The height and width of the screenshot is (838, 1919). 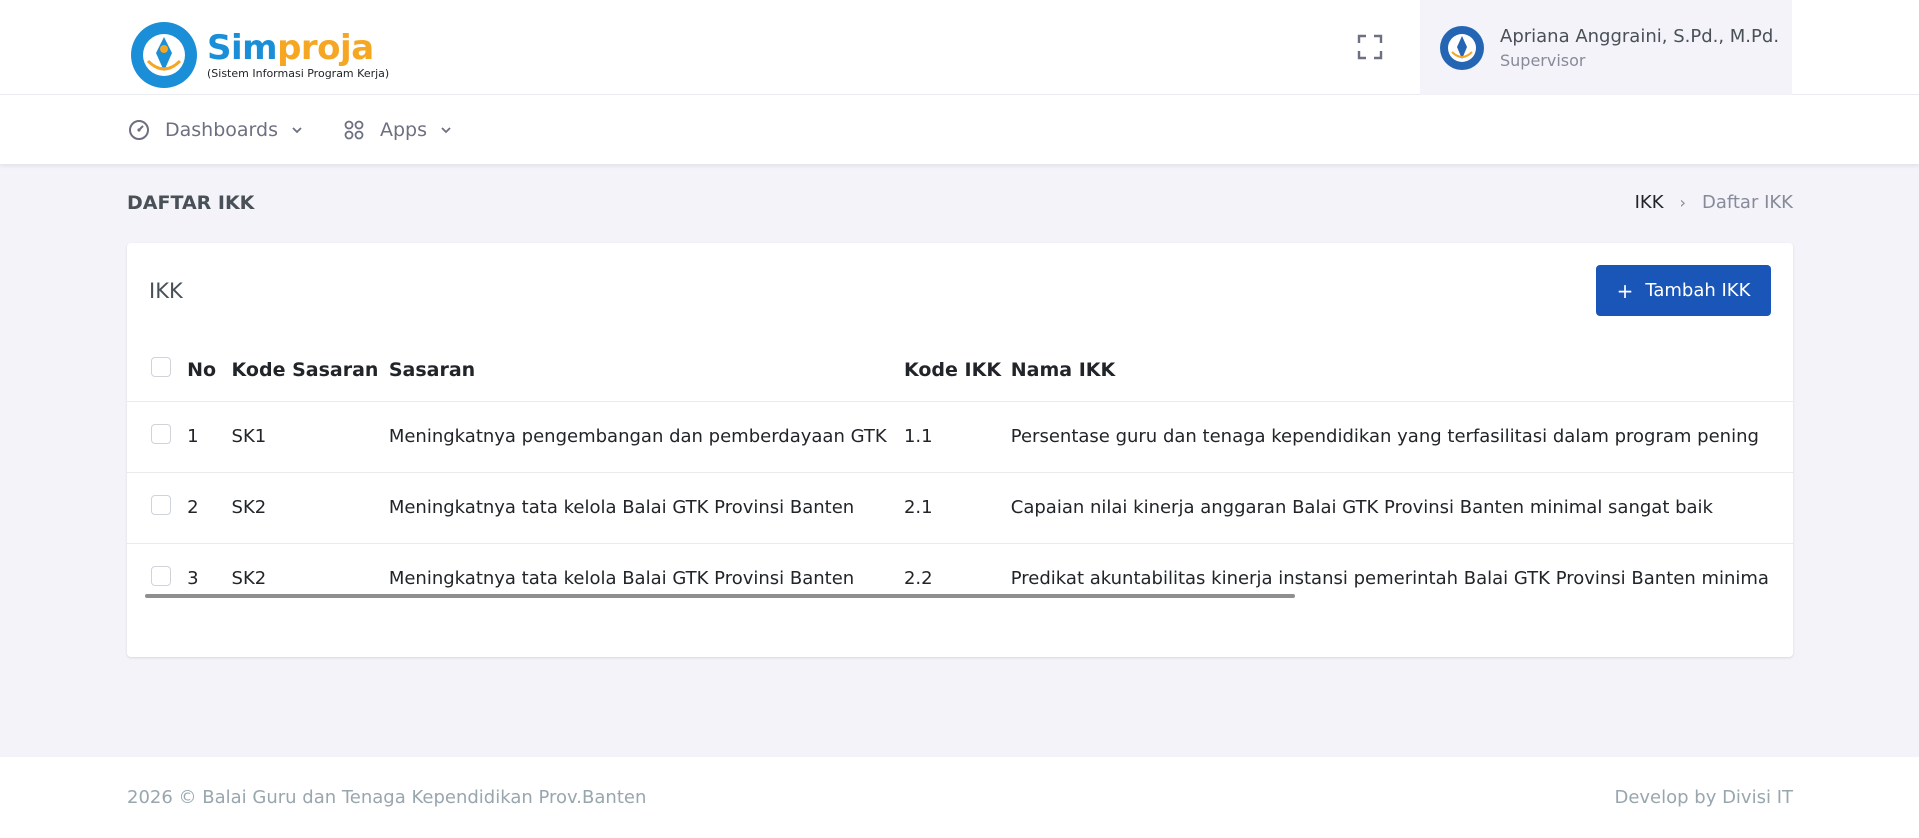 I want to click on column-header-nama-ikk: Nama IKK, so click(x=1402, y=370).